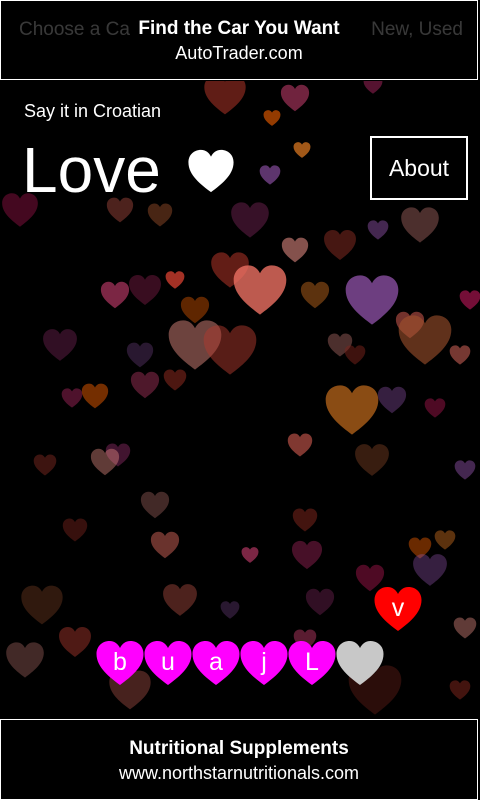 Image resolution: width=480 pixels, height=800 pixels. I want to click on letter-tile, so click(360, 663).